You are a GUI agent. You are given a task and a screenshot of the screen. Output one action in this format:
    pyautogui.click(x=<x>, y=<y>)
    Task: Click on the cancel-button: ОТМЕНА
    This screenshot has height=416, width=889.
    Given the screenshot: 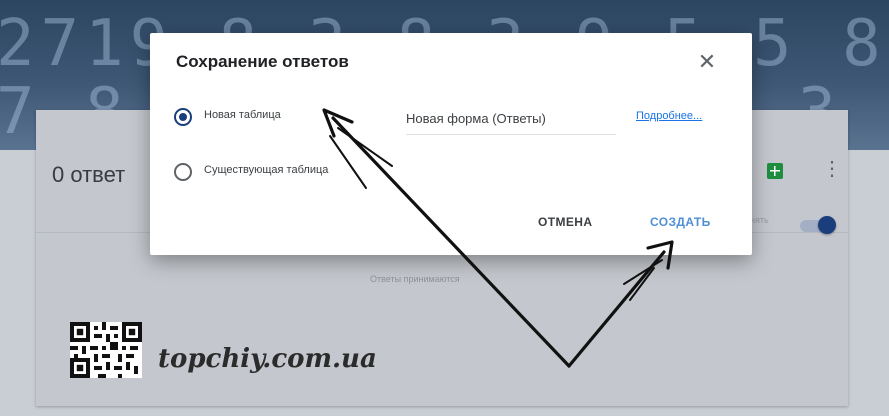 What is the action you would take?
    pyautogui.click(x=565, y=222)
    